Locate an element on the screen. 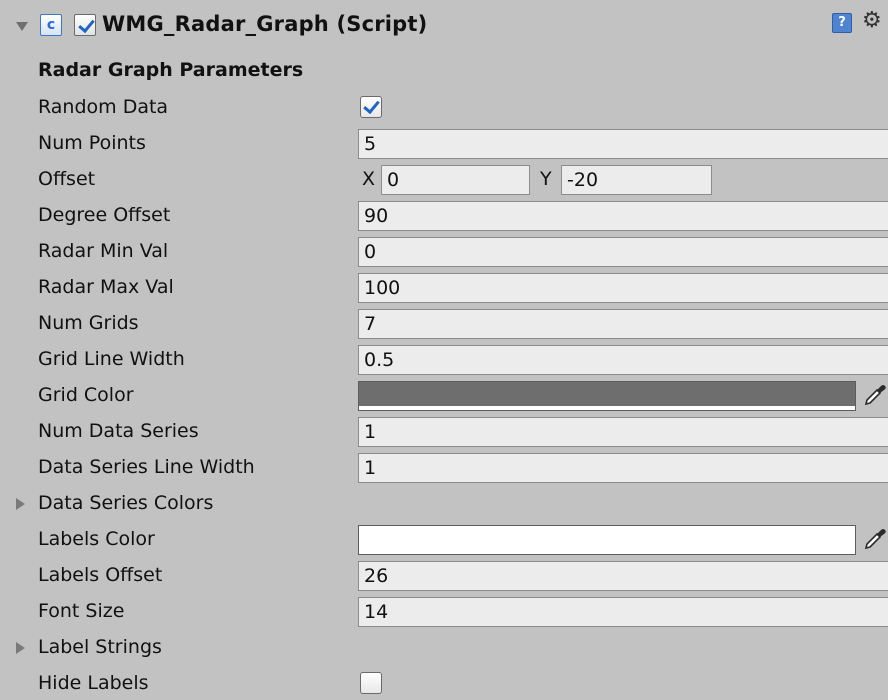  row-num-points: Num Points 5 is located at coordinates (444, 144).